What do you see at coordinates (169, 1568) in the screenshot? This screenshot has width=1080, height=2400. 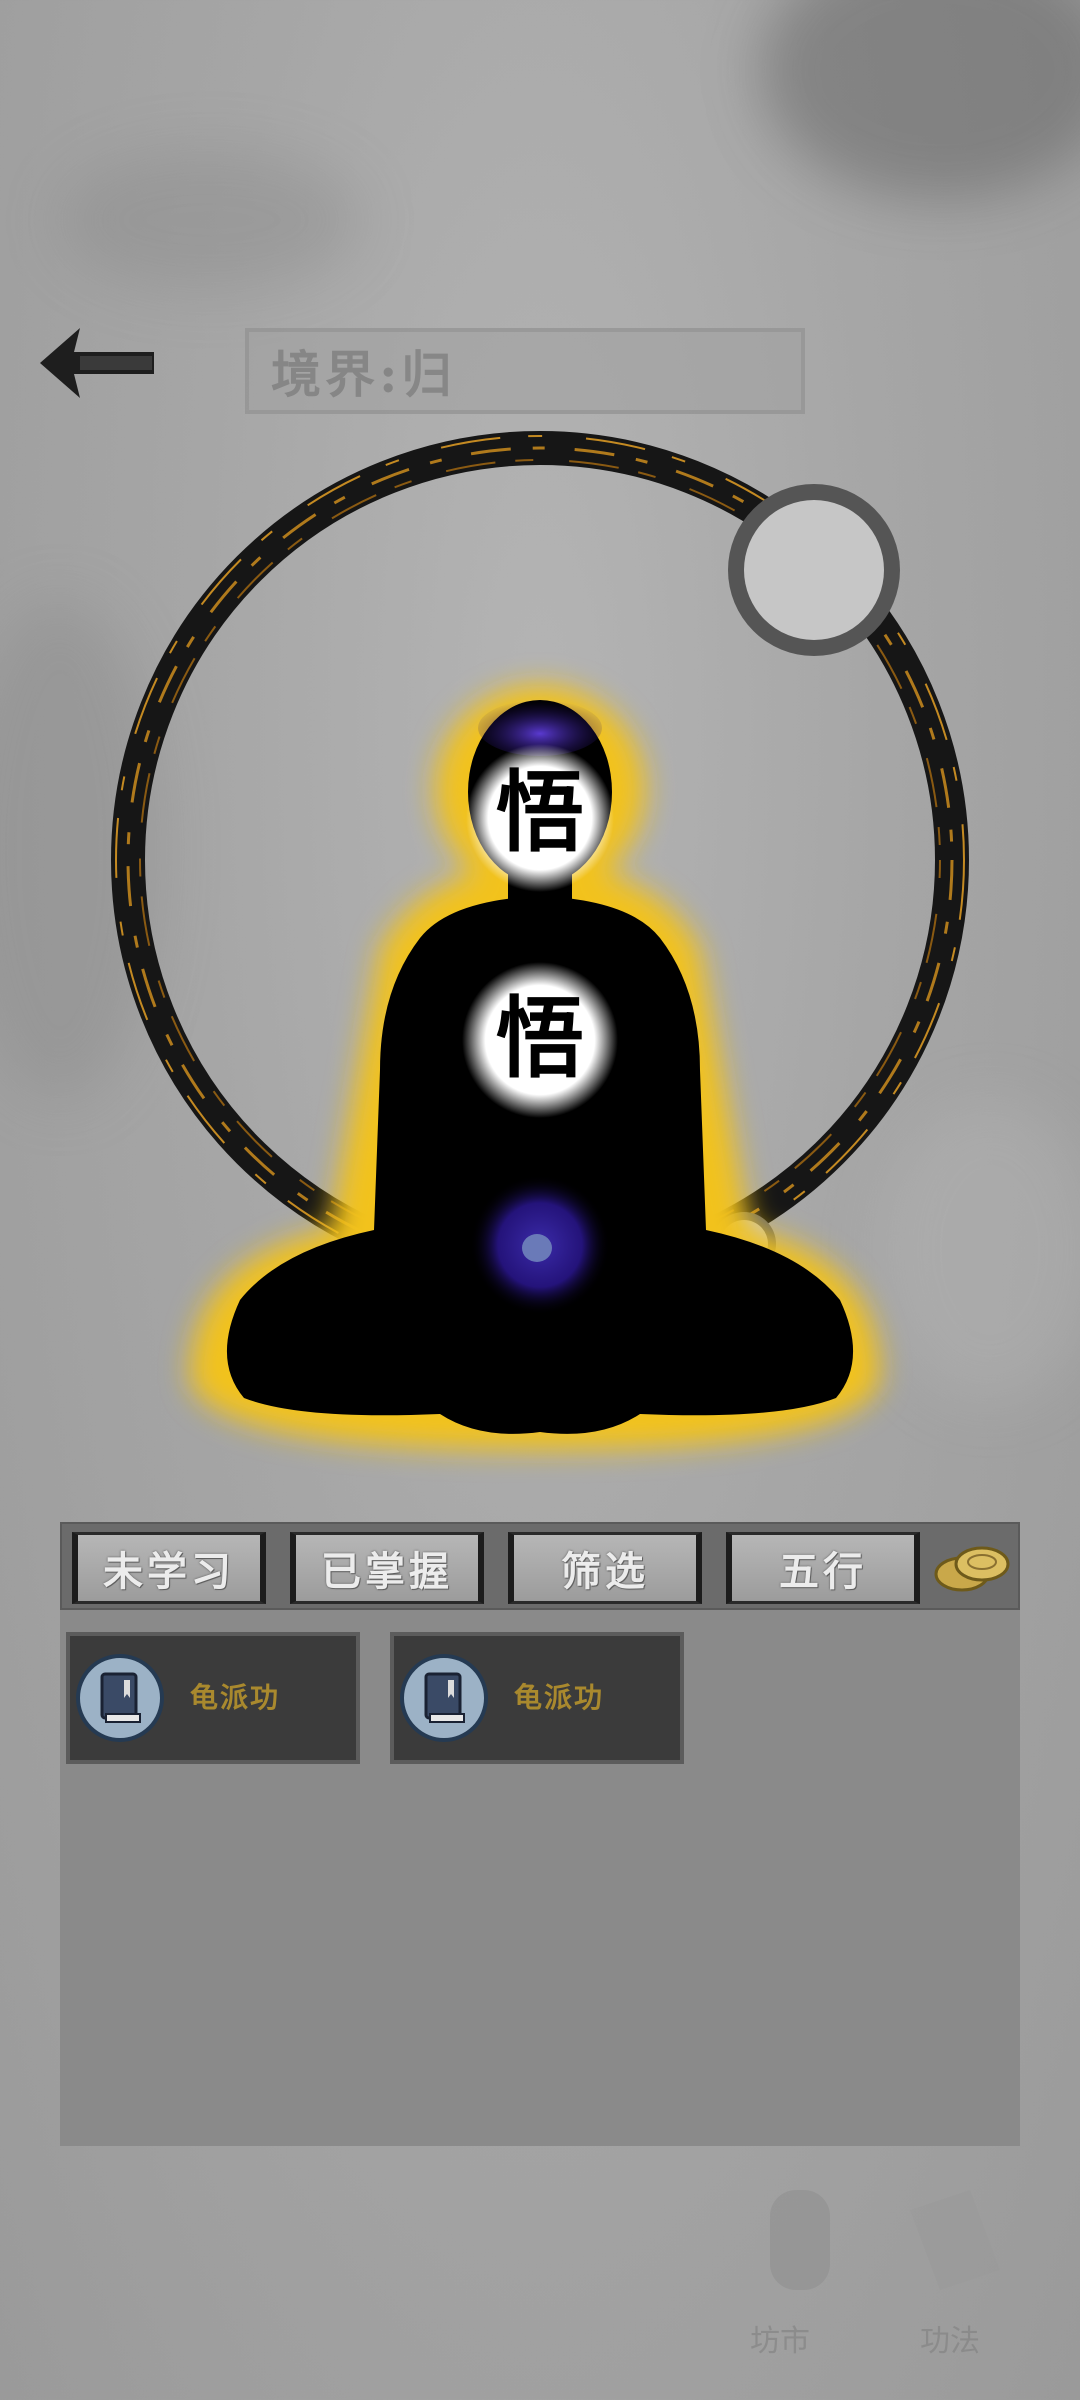 I see `tab-unlearned: 未学习` at bounding box center [169, 1568].